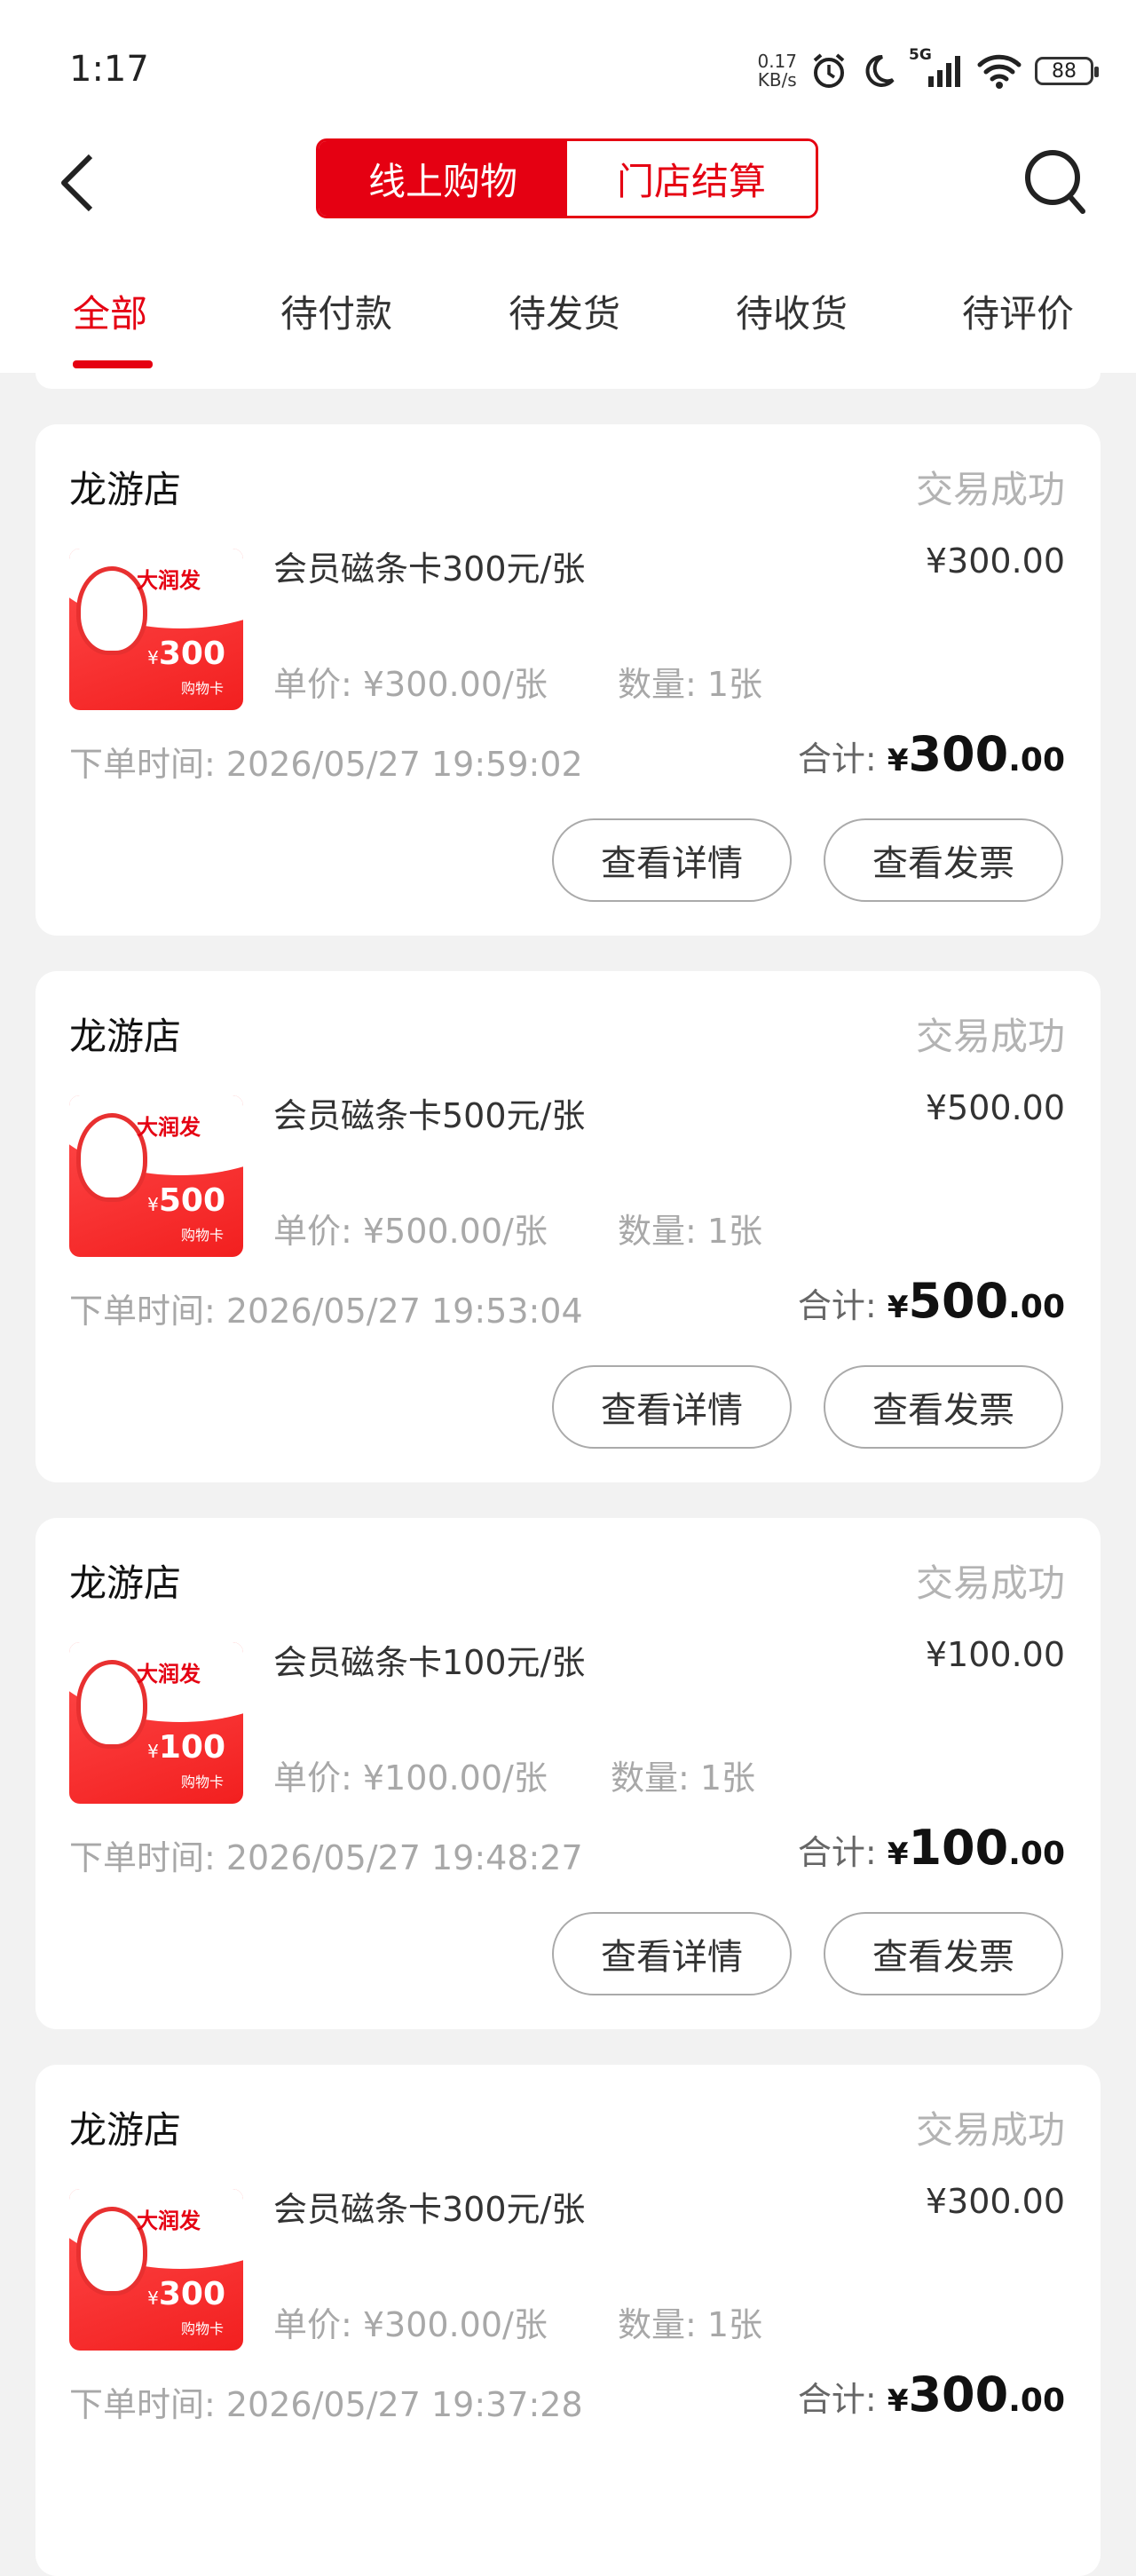 Image resolution: width=1136 pixels, height=2576 pixels. Describe the element at coordinates (326, 1857) in the screenshot. I see `order-time: 下单时间: 2026/05/27 19:48:27` at that location.